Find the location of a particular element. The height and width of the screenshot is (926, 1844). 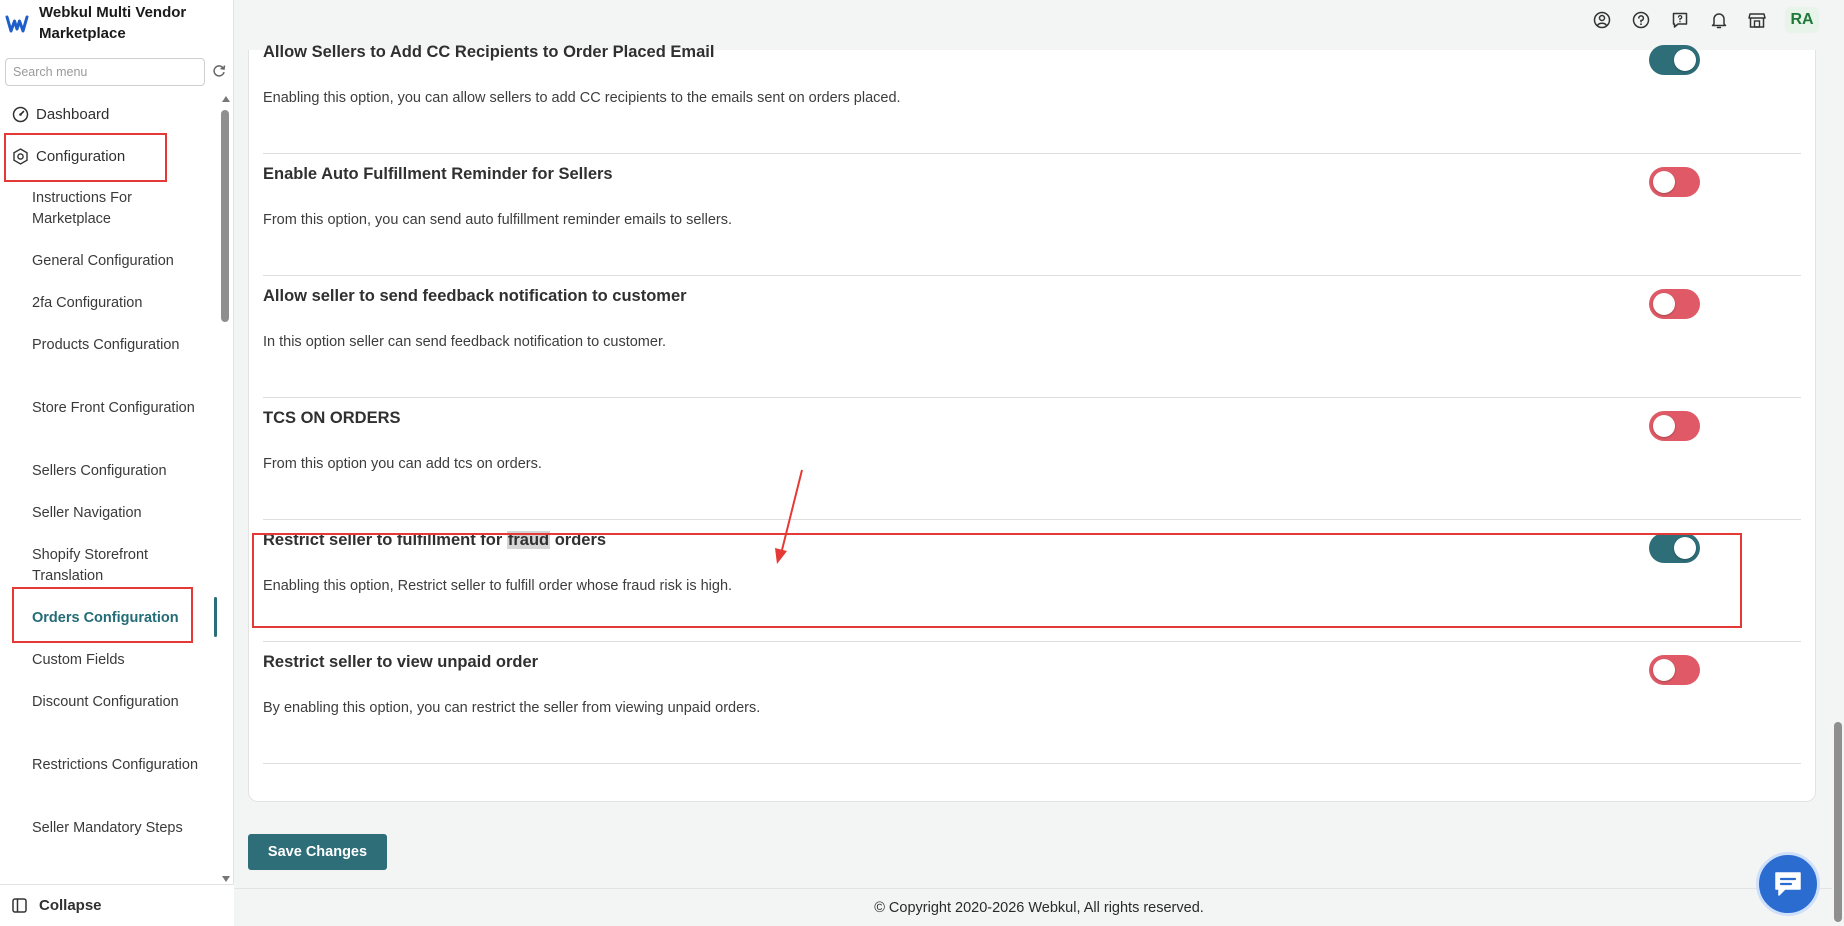

sidebar-item-seller-navigation: Seller Navigation is located at coordinates (117, 513).